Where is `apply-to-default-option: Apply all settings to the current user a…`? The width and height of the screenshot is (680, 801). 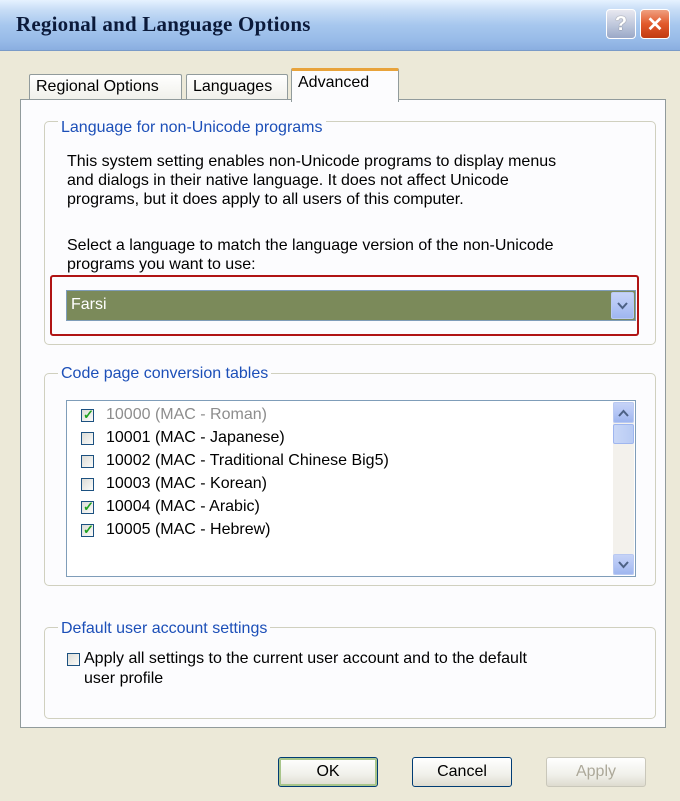
apply-to-default-option: Apply all settings to the current user a… is located at coordinates (347, 669).